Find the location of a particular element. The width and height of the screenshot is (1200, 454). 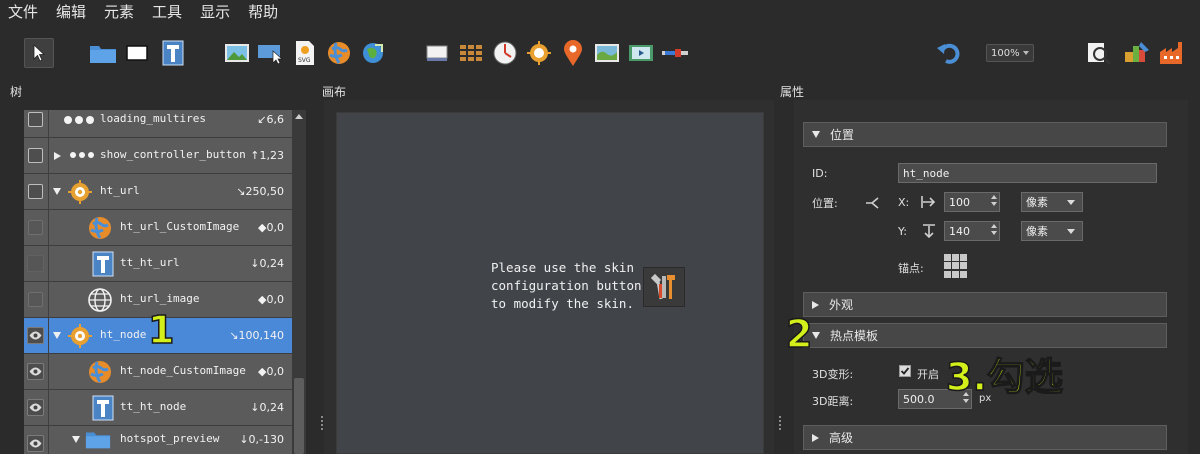

toolbar: SVG 100% is located at coordinates (600, 52).